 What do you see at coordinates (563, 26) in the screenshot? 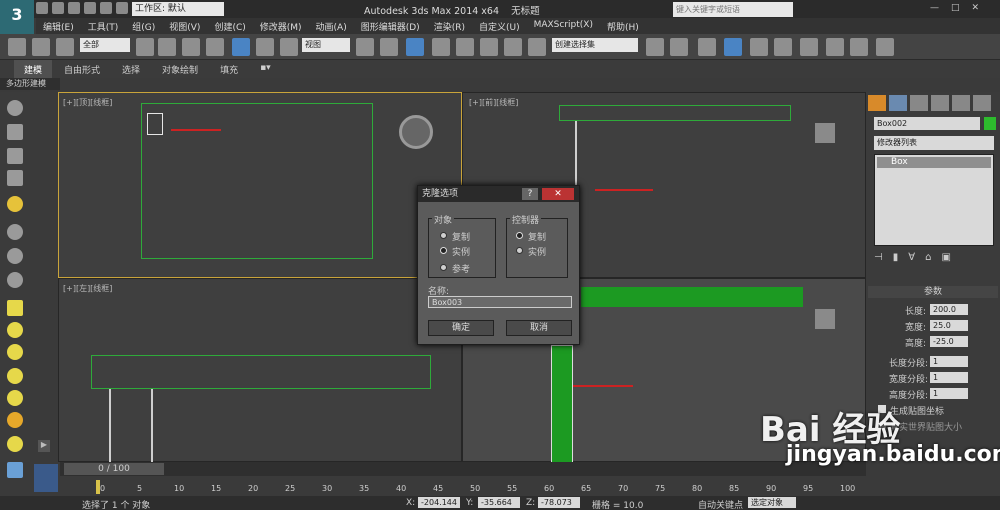
I see `menu-maxscript: MAXScript(X)` at bounding box center [563, 26].